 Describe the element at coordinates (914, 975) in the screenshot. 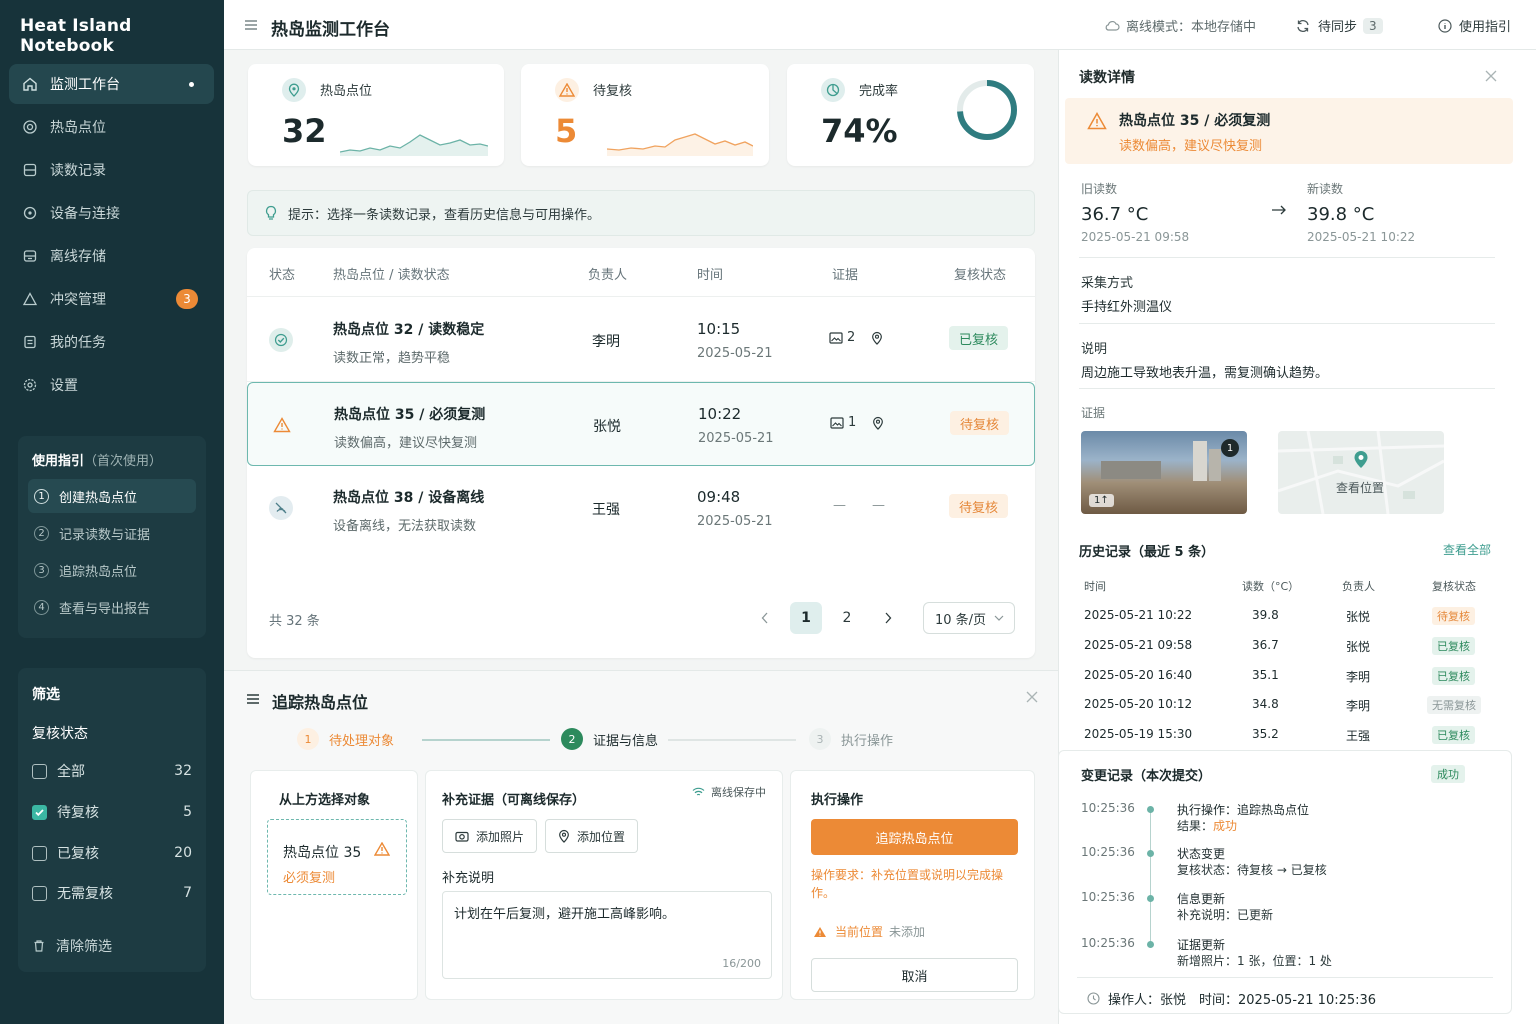

I see `cancel-button: 取消` at that location.